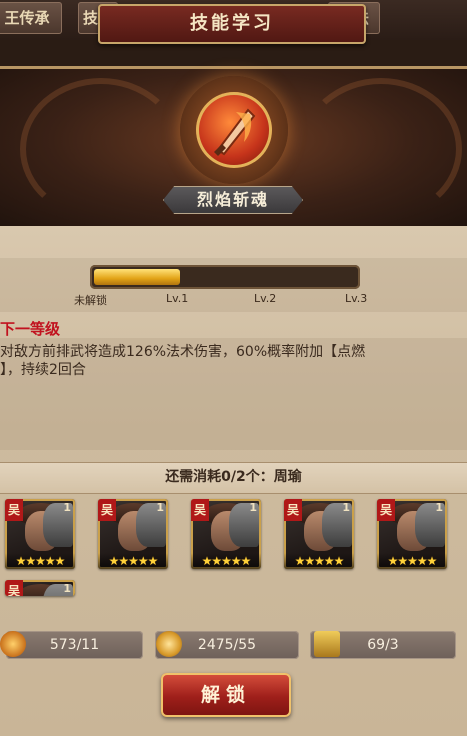  I want to click on level-label-3: Lv.3, so click(356, 298).